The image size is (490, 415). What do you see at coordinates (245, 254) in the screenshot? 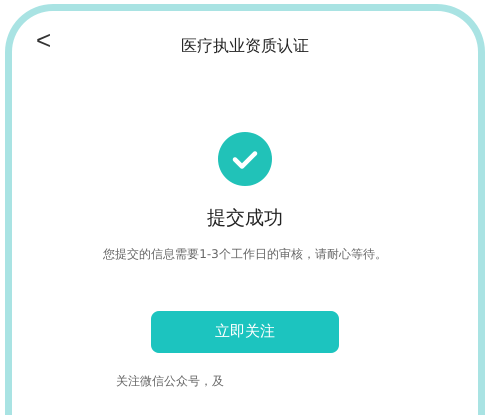
I see `review-message: 您提交的信息需要1-3个工作日的审核，请耐心等待。` at bounding box center [245, 254].